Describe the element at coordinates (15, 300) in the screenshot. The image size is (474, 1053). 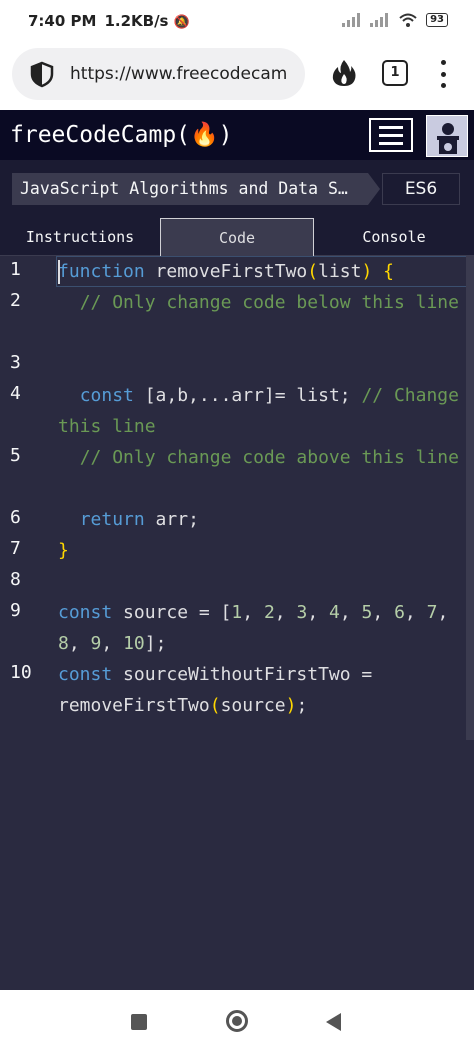
I see `line-number: 2` at that location.